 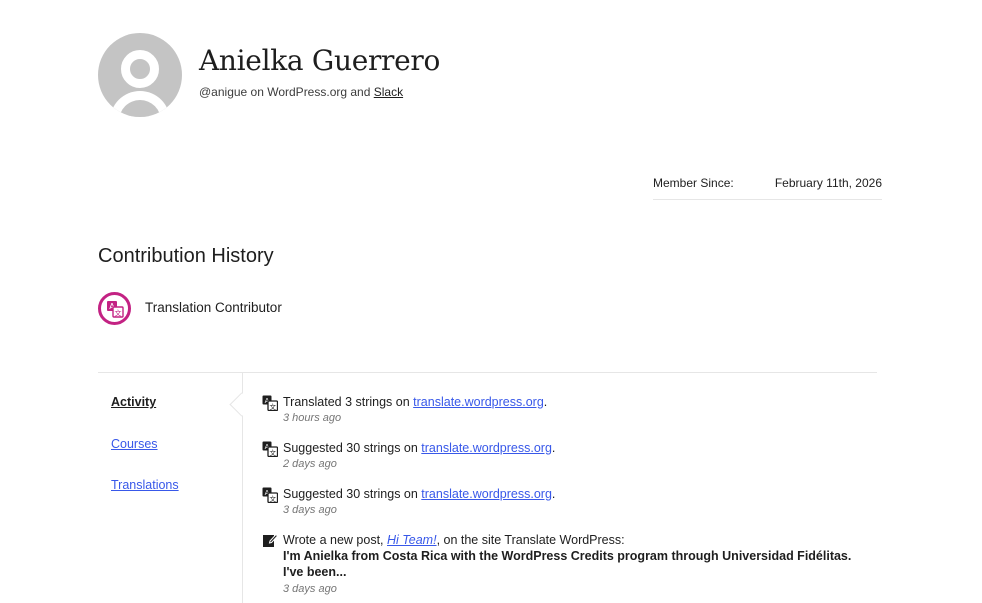 I want to click on profile-handle-line: @anigue on WordPress.org and Slack, so click(x=301, y=92).